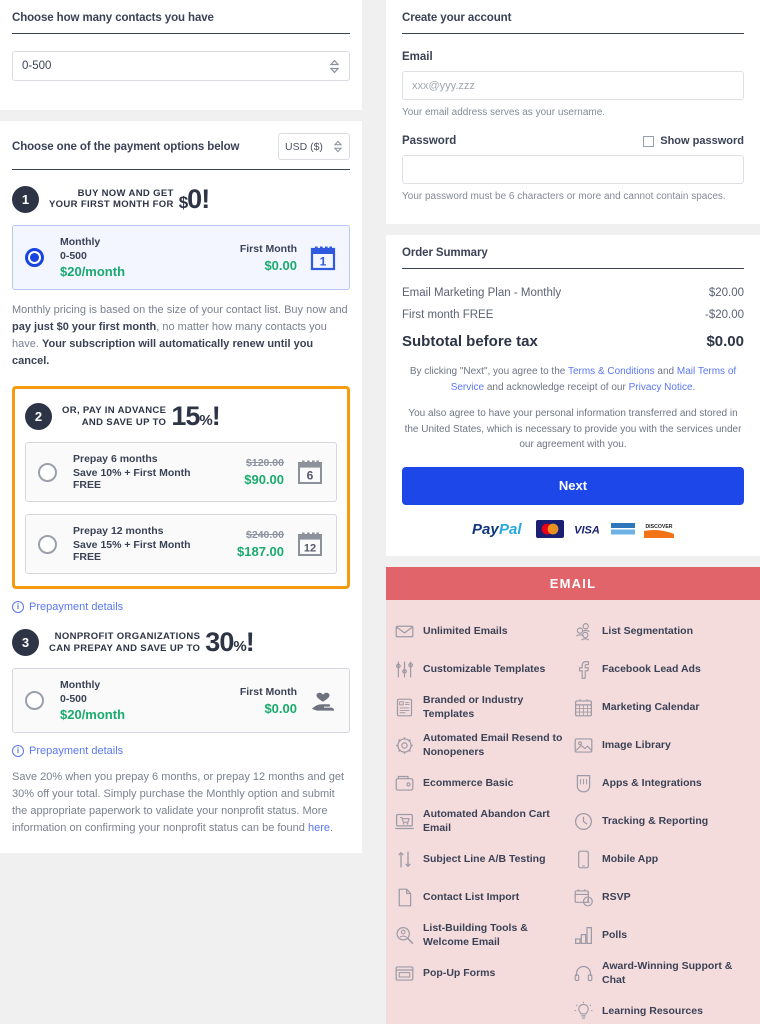 This screenshot has height=1024, width=760. Describe the element at coordinates (573, 293) in the screenshot. I see `order-line-item: Email Marketing Plan - Monthly $20.00` at that location.